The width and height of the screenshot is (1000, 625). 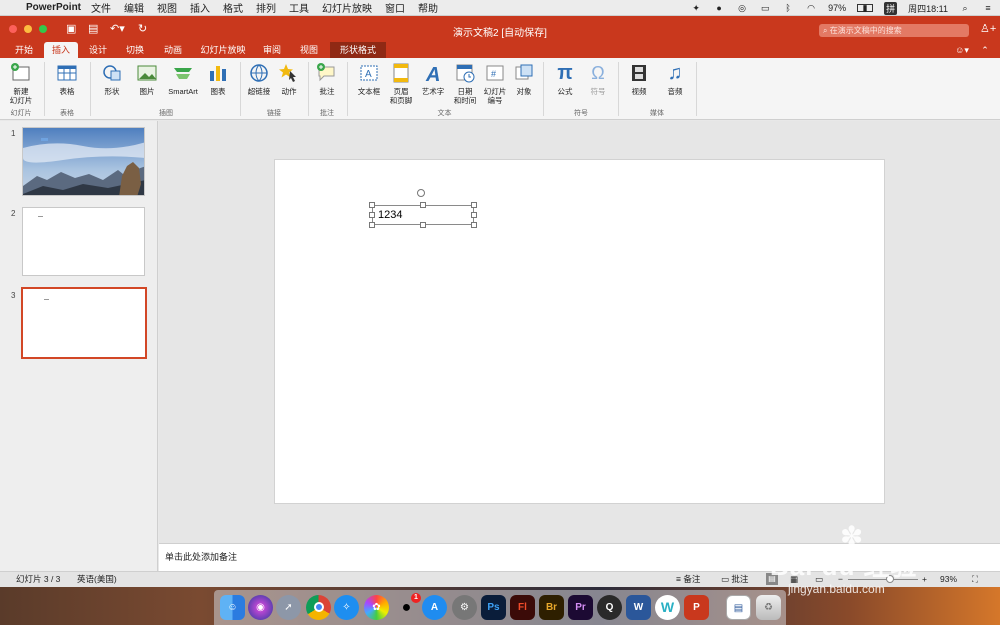 I want to click on menu-help: 帮助, so click(x=428, y=7).